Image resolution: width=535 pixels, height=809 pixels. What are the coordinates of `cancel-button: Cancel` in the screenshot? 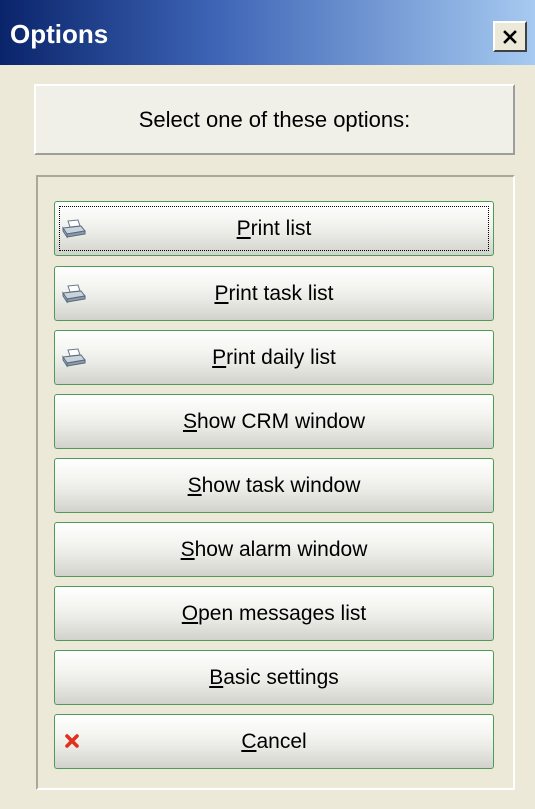 It's located at (274, 741).